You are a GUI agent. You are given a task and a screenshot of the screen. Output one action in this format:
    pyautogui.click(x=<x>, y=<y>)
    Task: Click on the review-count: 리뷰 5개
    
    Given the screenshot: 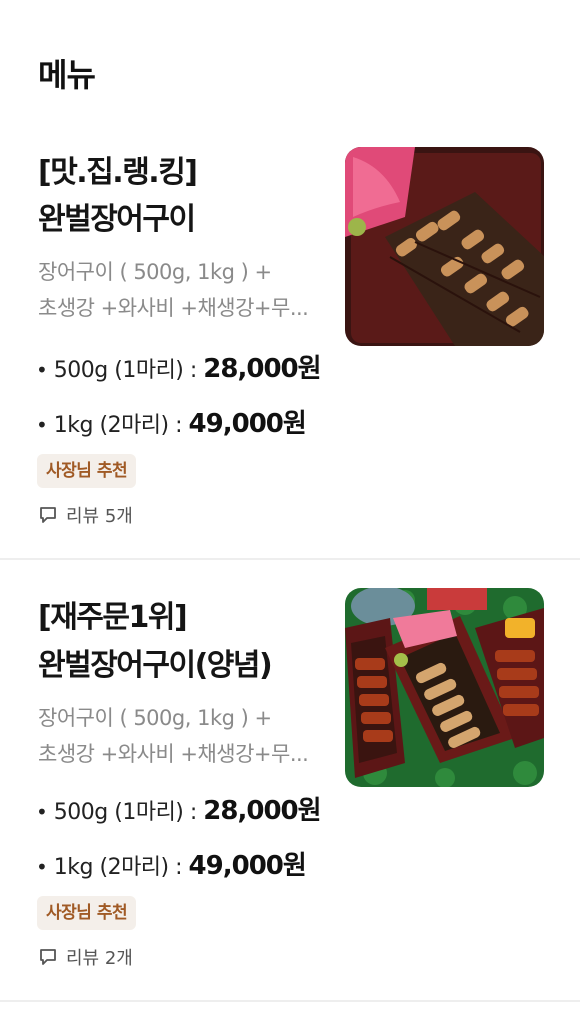 What is the action you would take?
    pyautogui.click(x=85, y=515)
    